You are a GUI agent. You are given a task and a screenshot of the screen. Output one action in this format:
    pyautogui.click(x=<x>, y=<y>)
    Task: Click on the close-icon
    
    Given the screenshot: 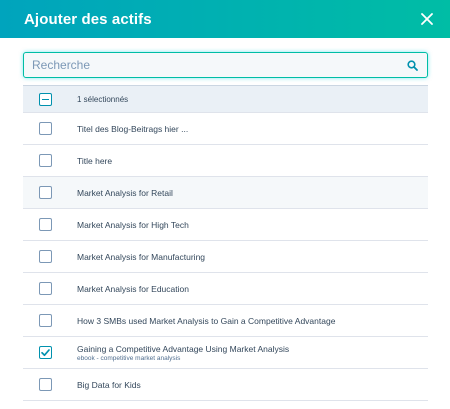 What is the action you would take?
    pyautogui.click(x=427, y=19)
    